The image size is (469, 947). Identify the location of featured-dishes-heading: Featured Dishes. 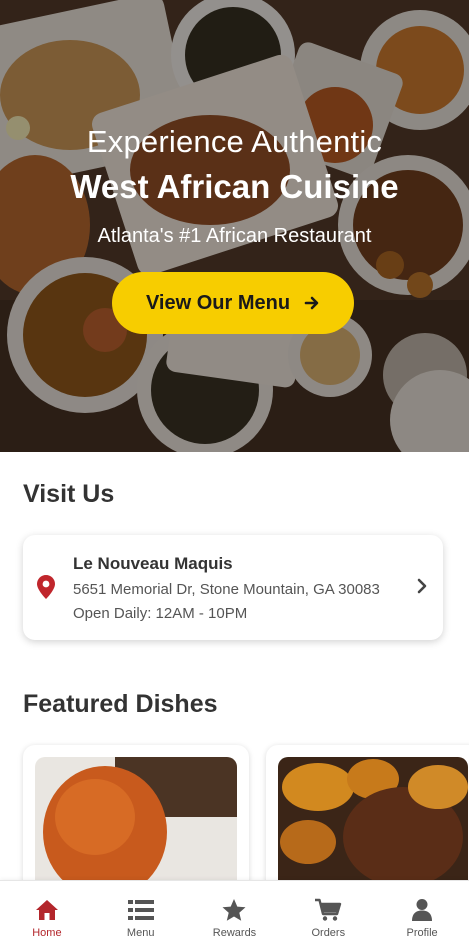
(120, 704).